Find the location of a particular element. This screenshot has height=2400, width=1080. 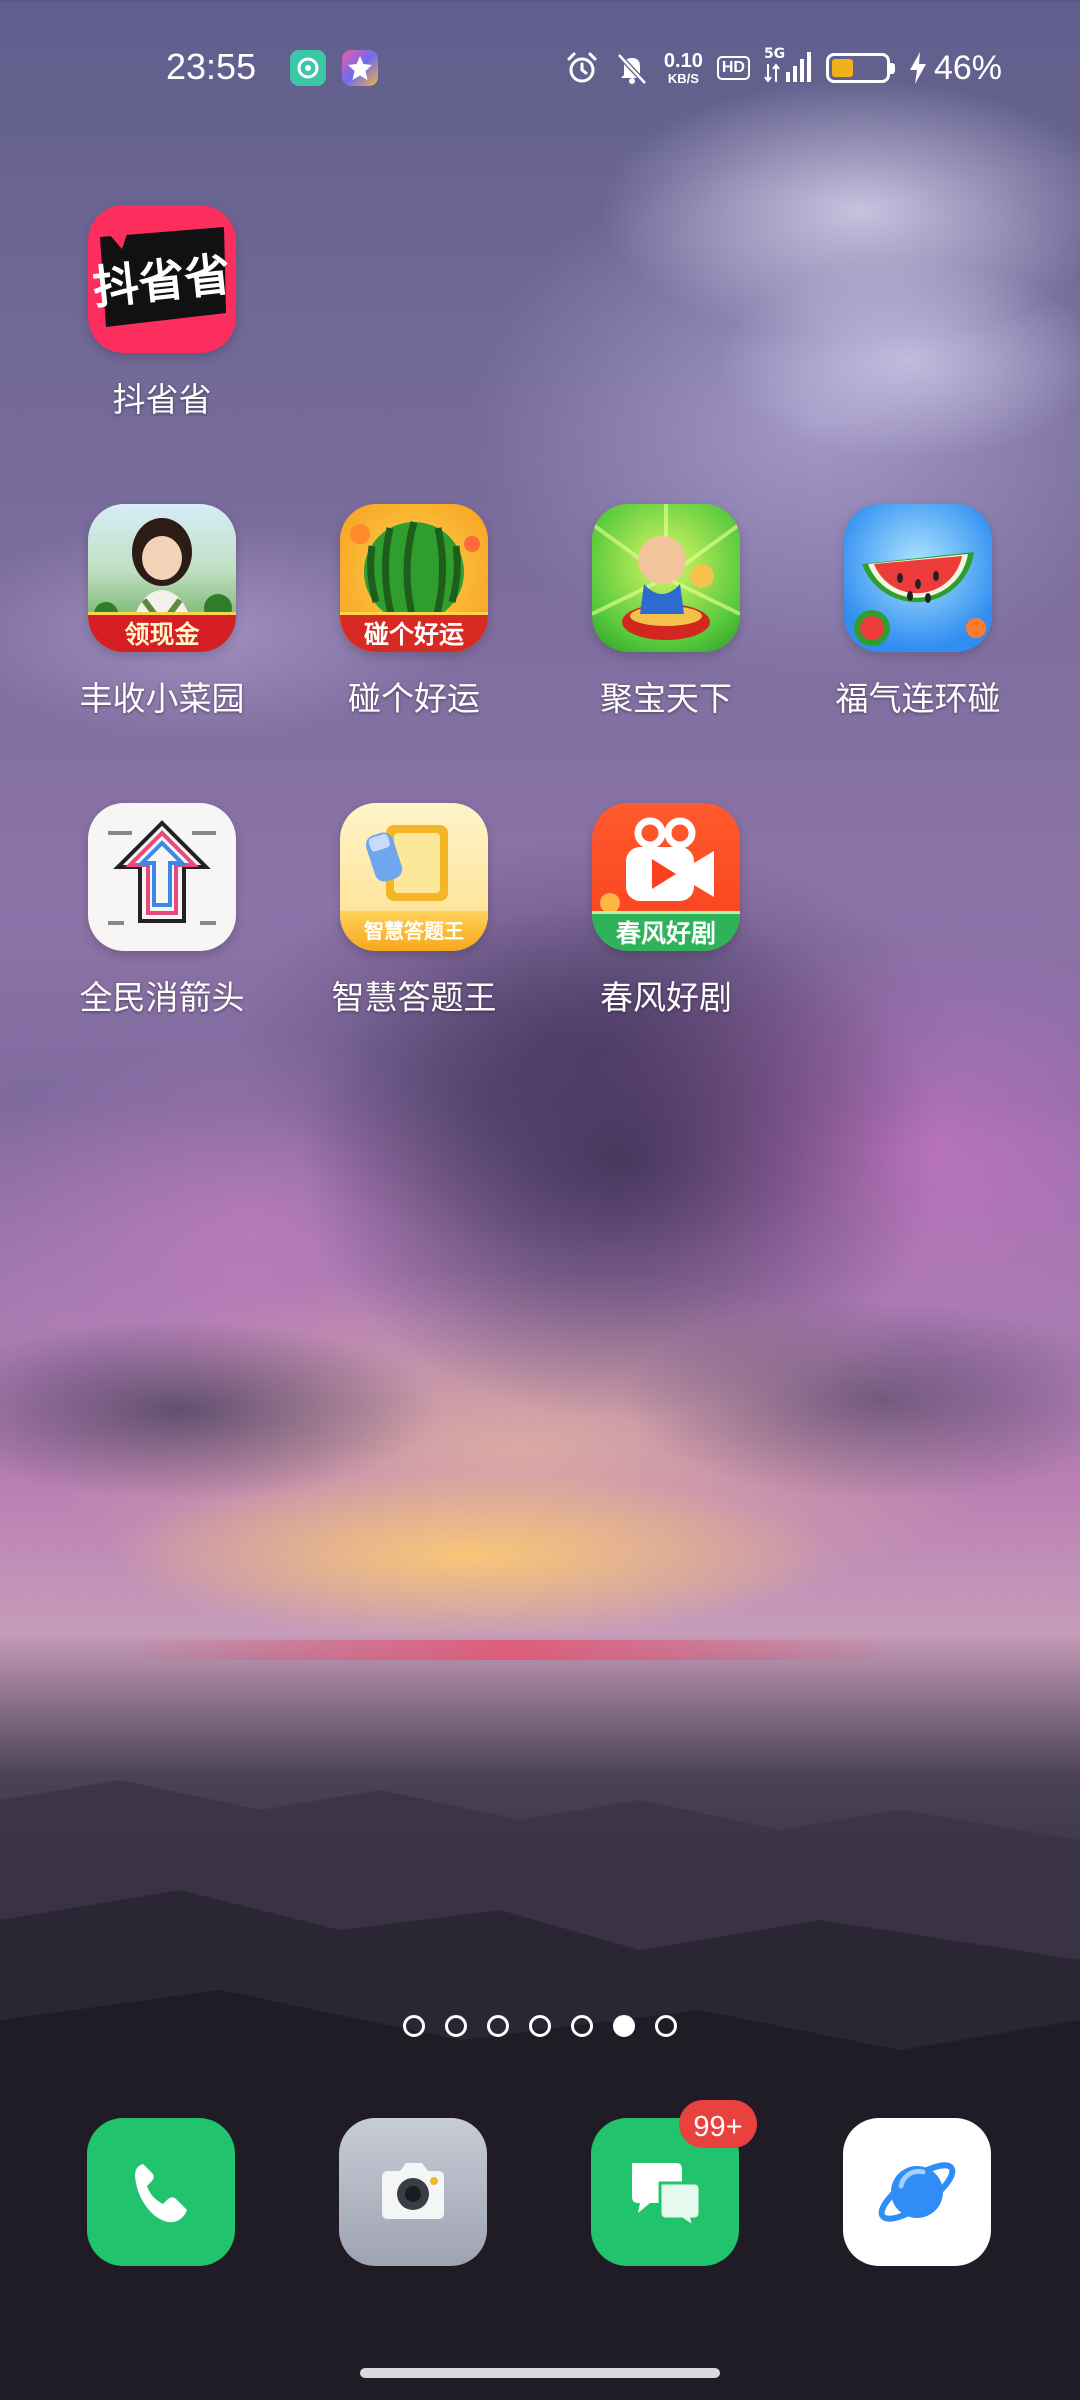

drama-banner: 春风好剧 is located at coordinates (666, 931).